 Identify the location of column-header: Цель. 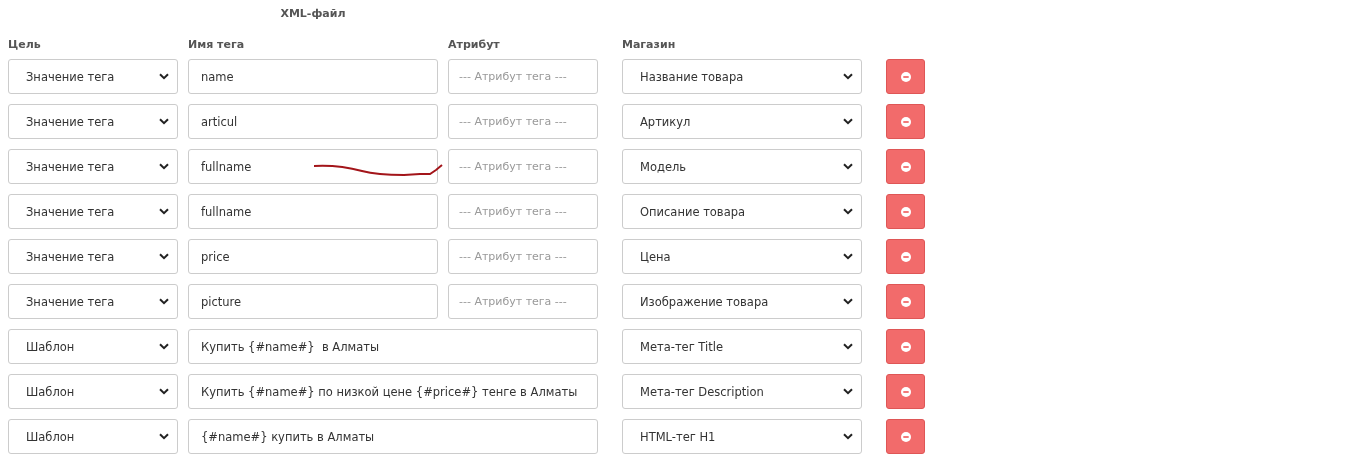
(25, 44).